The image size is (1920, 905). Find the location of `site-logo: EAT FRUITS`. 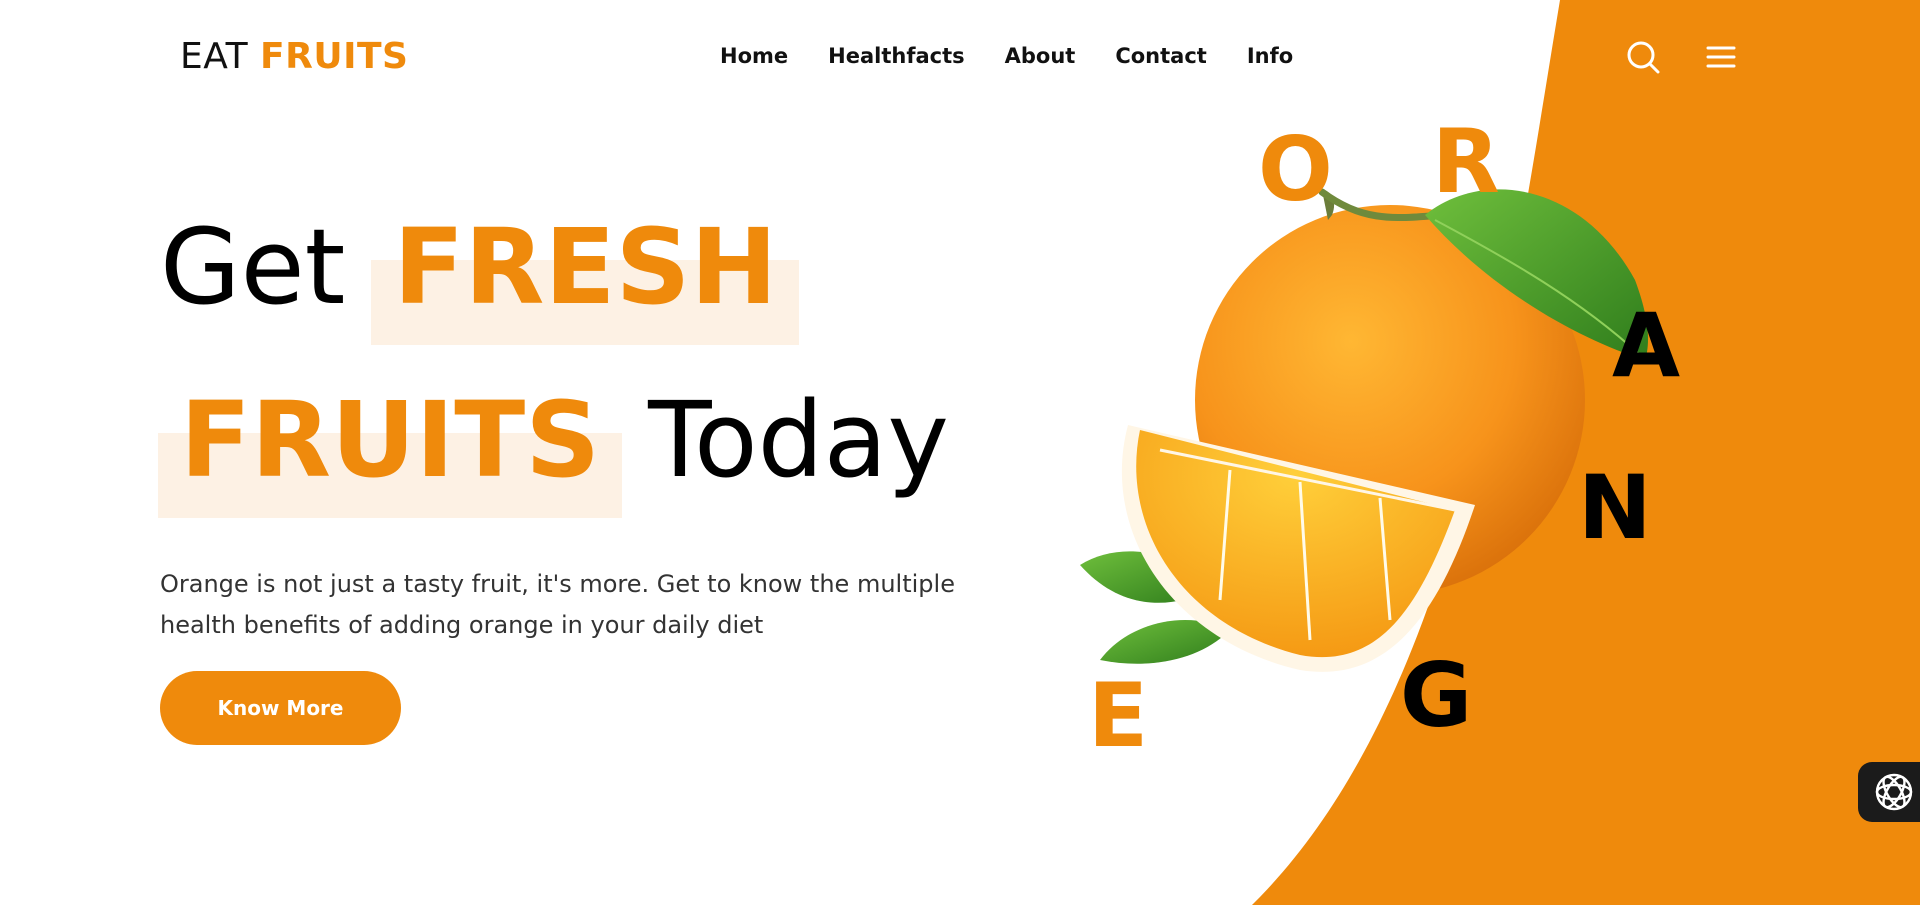

site-logo: EAT FRUITS is located at coordinates (294, 56).